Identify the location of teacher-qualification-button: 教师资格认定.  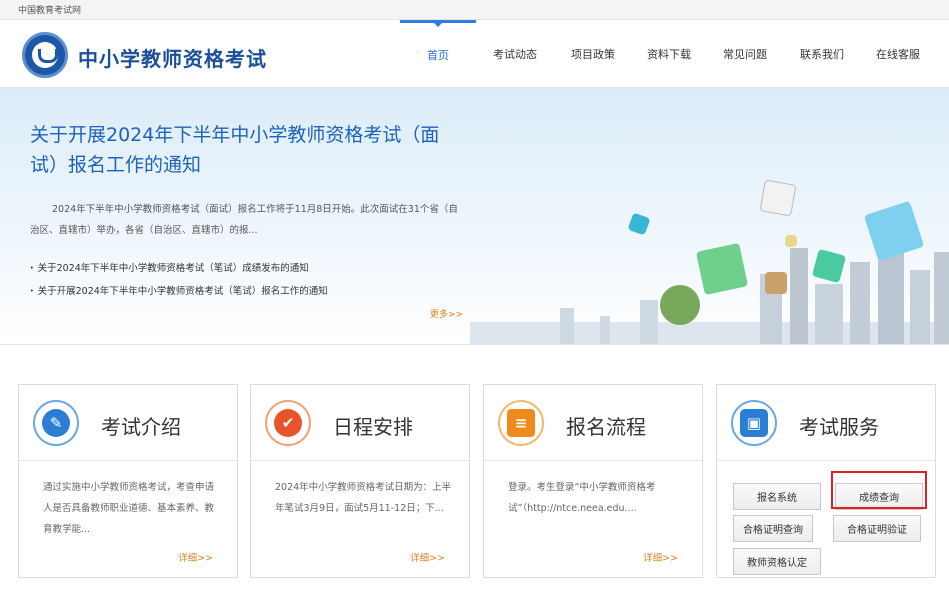
(777, 561).